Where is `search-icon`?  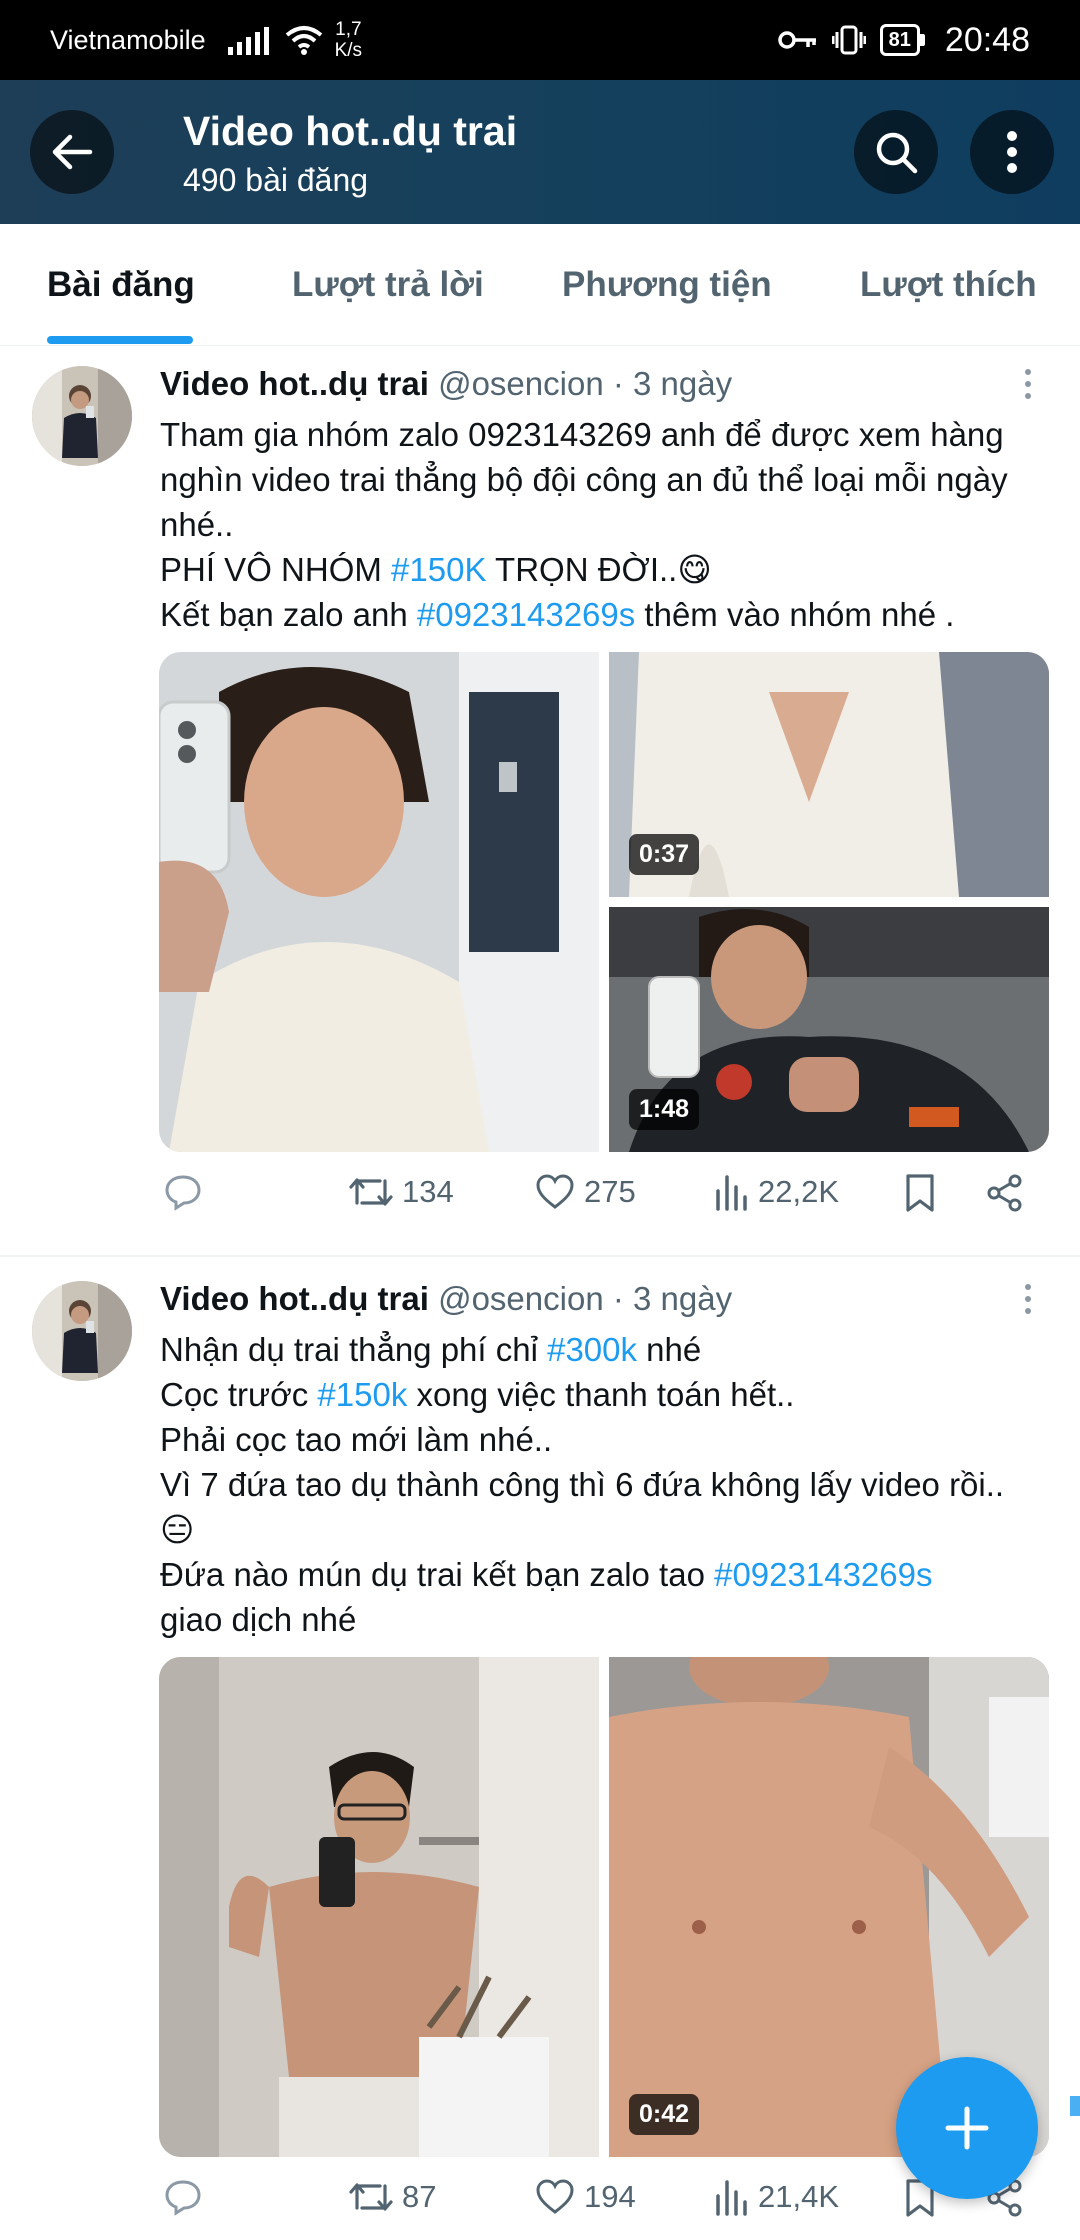 search-icon is located at coordinates (897, 153).